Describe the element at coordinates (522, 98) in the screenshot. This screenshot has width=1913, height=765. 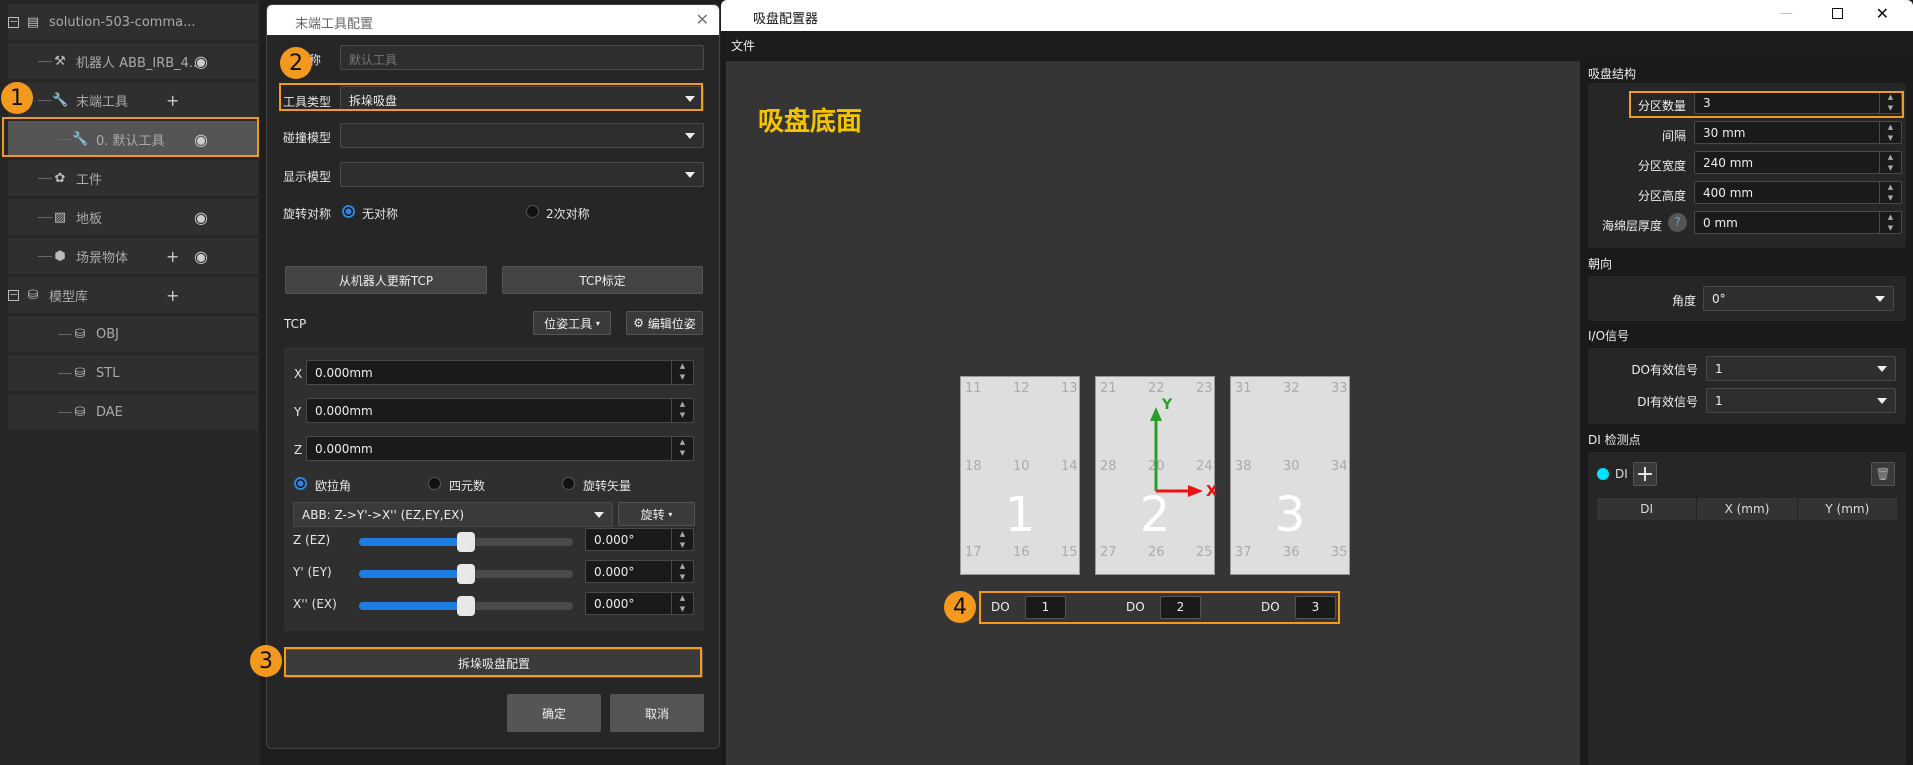
I see `tool-type-select: 拆垛吸盘` at that location.